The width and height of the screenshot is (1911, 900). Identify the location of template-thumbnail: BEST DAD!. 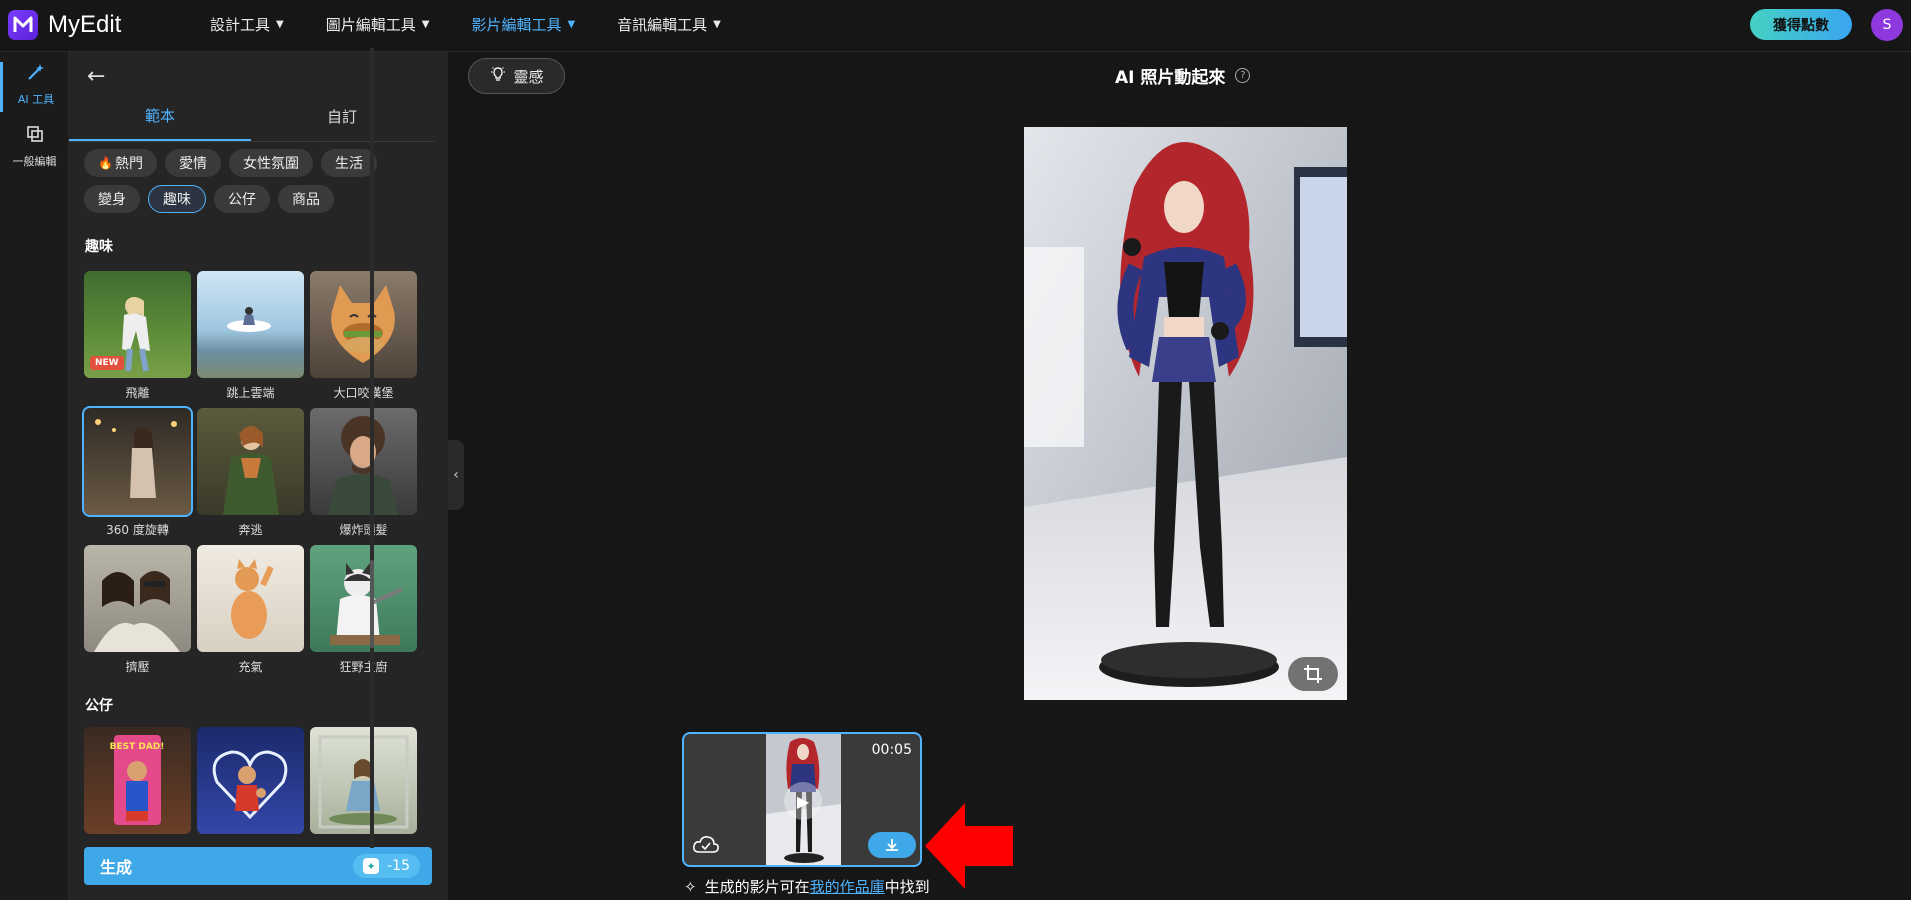
(137, 780).